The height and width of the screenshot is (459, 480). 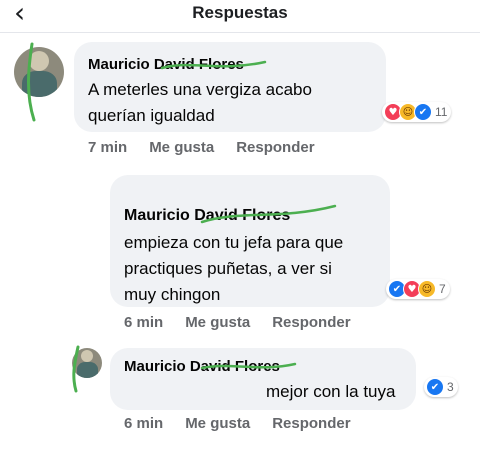 I want to click on header-divider, so click(x=240, y=32).